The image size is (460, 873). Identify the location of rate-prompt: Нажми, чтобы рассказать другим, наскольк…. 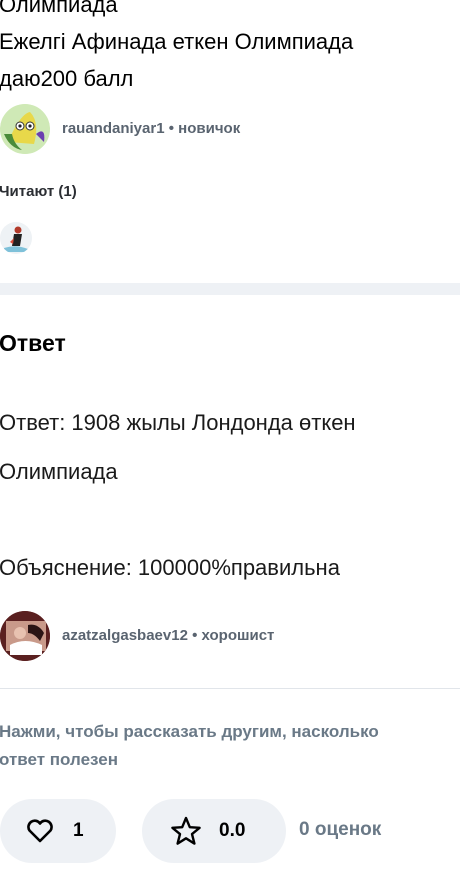
(230, 746).